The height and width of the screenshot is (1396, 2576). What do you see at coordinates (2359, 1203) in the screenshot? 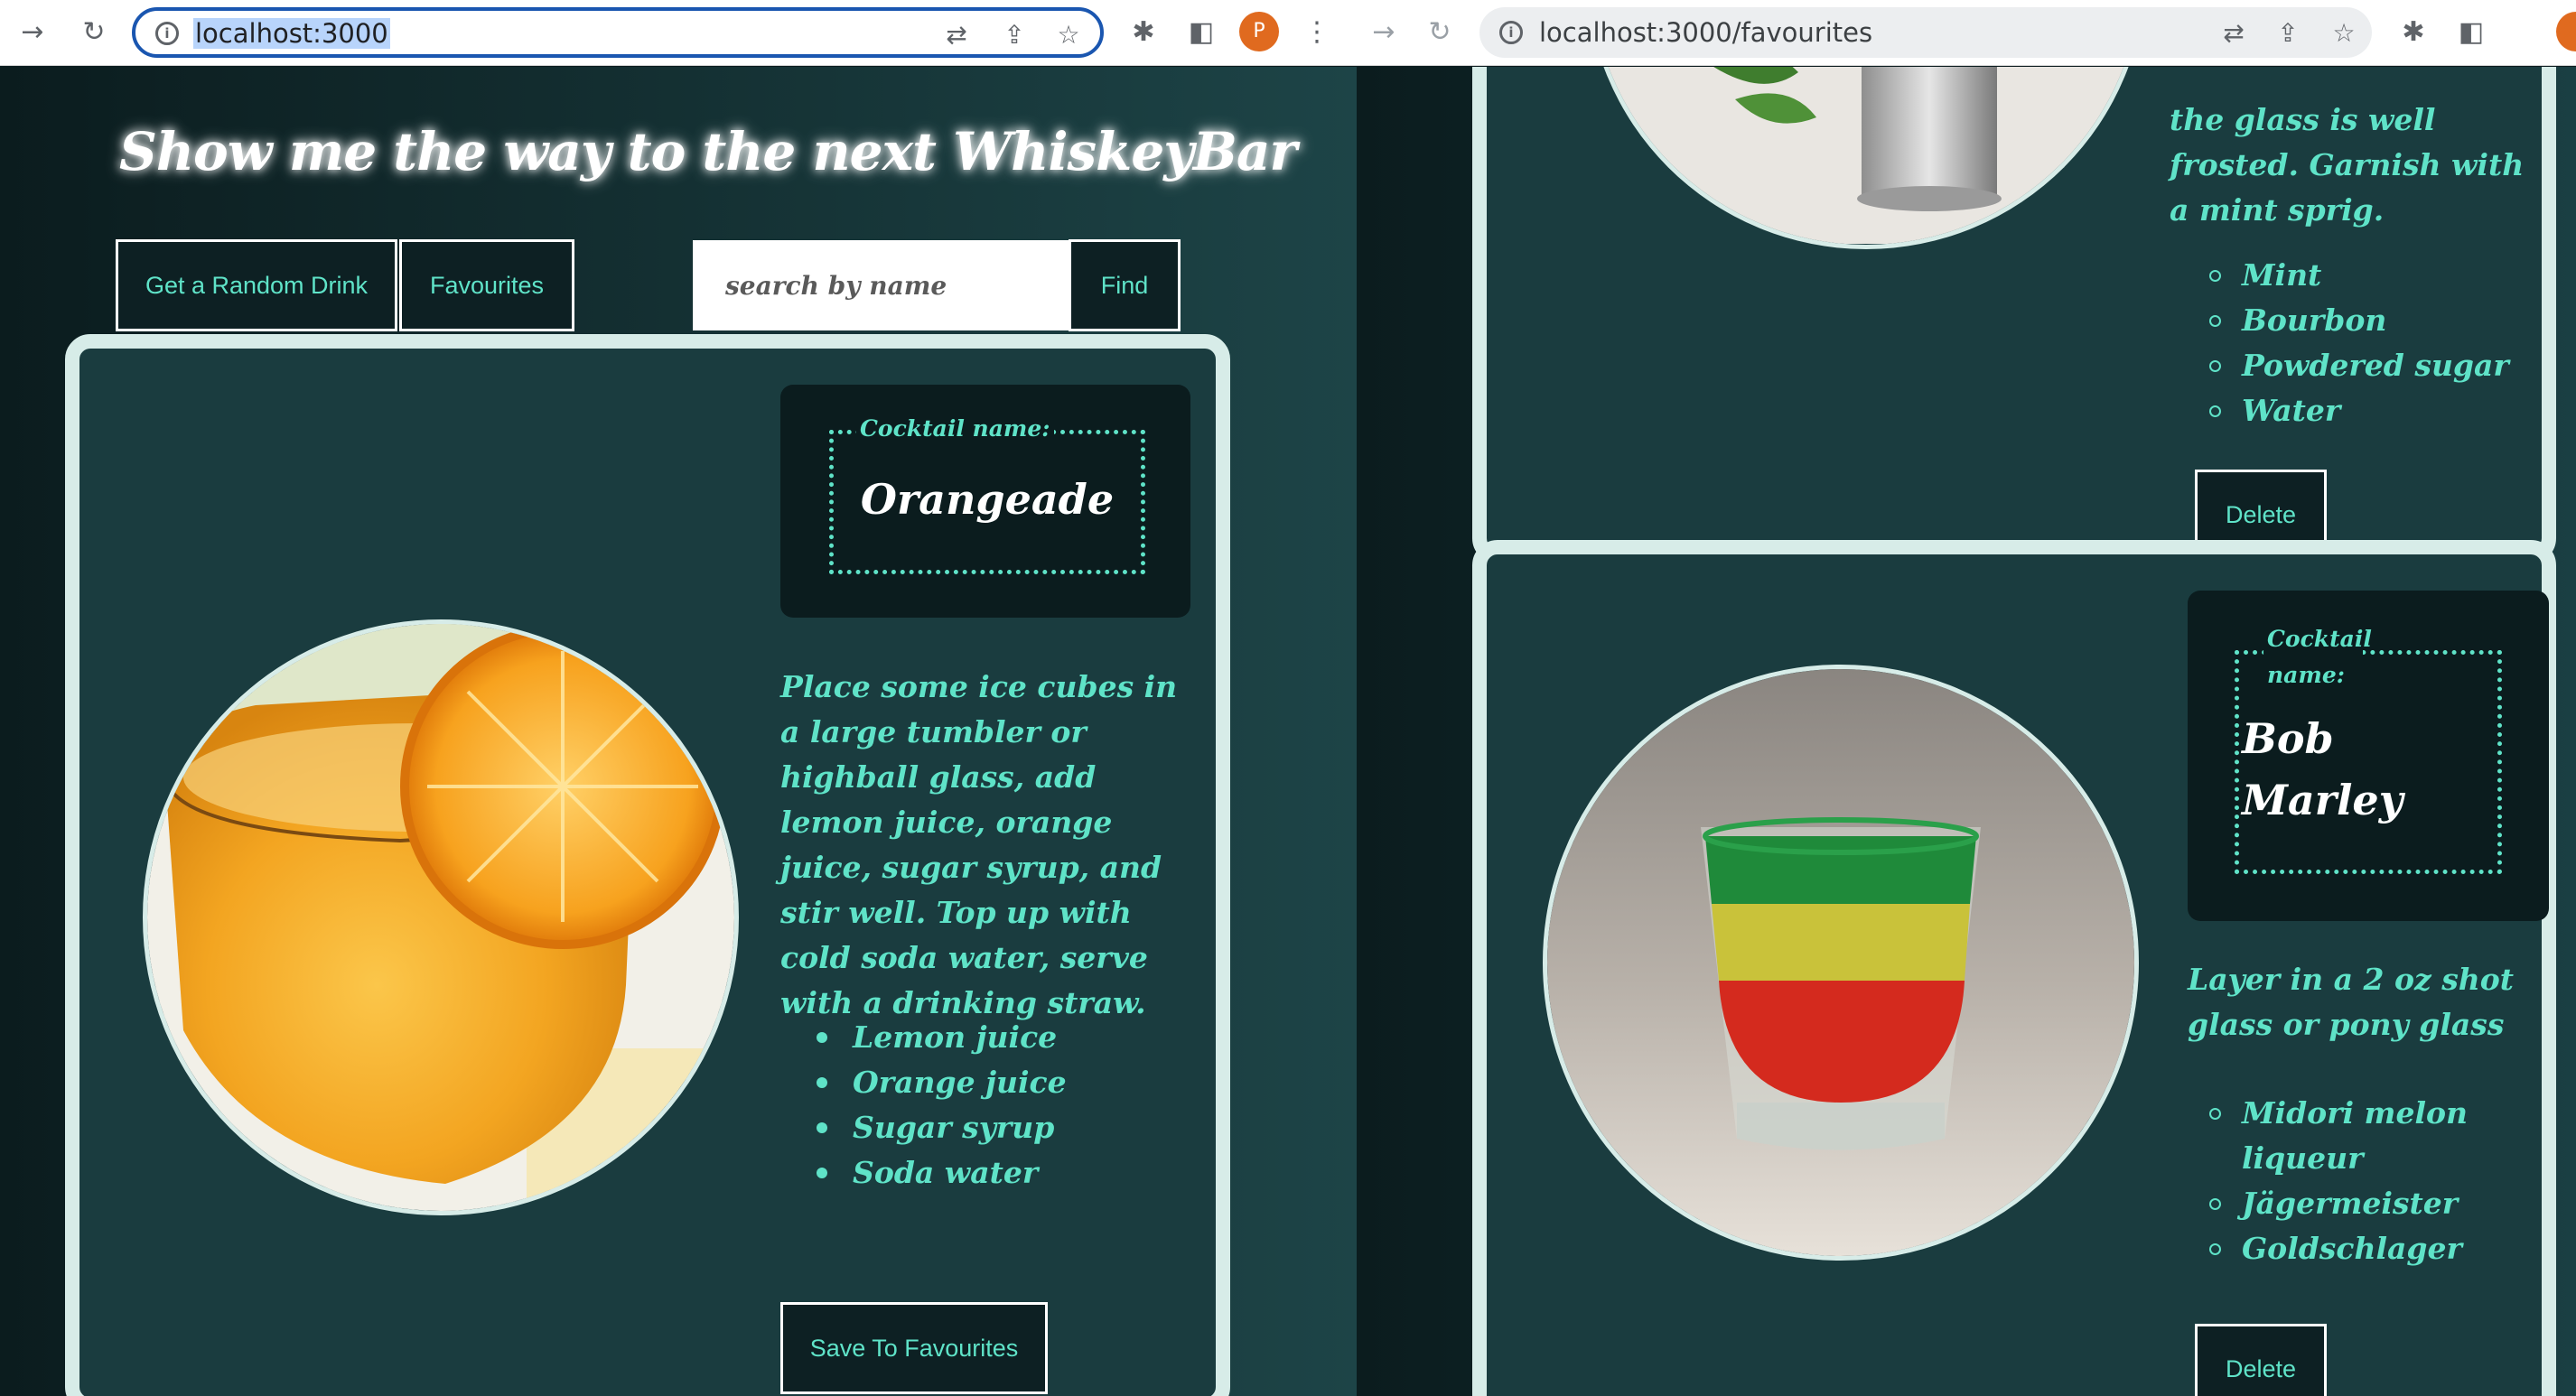
I see `ingredient-item: Jägermeister` at bounding box center [2359, 1203].